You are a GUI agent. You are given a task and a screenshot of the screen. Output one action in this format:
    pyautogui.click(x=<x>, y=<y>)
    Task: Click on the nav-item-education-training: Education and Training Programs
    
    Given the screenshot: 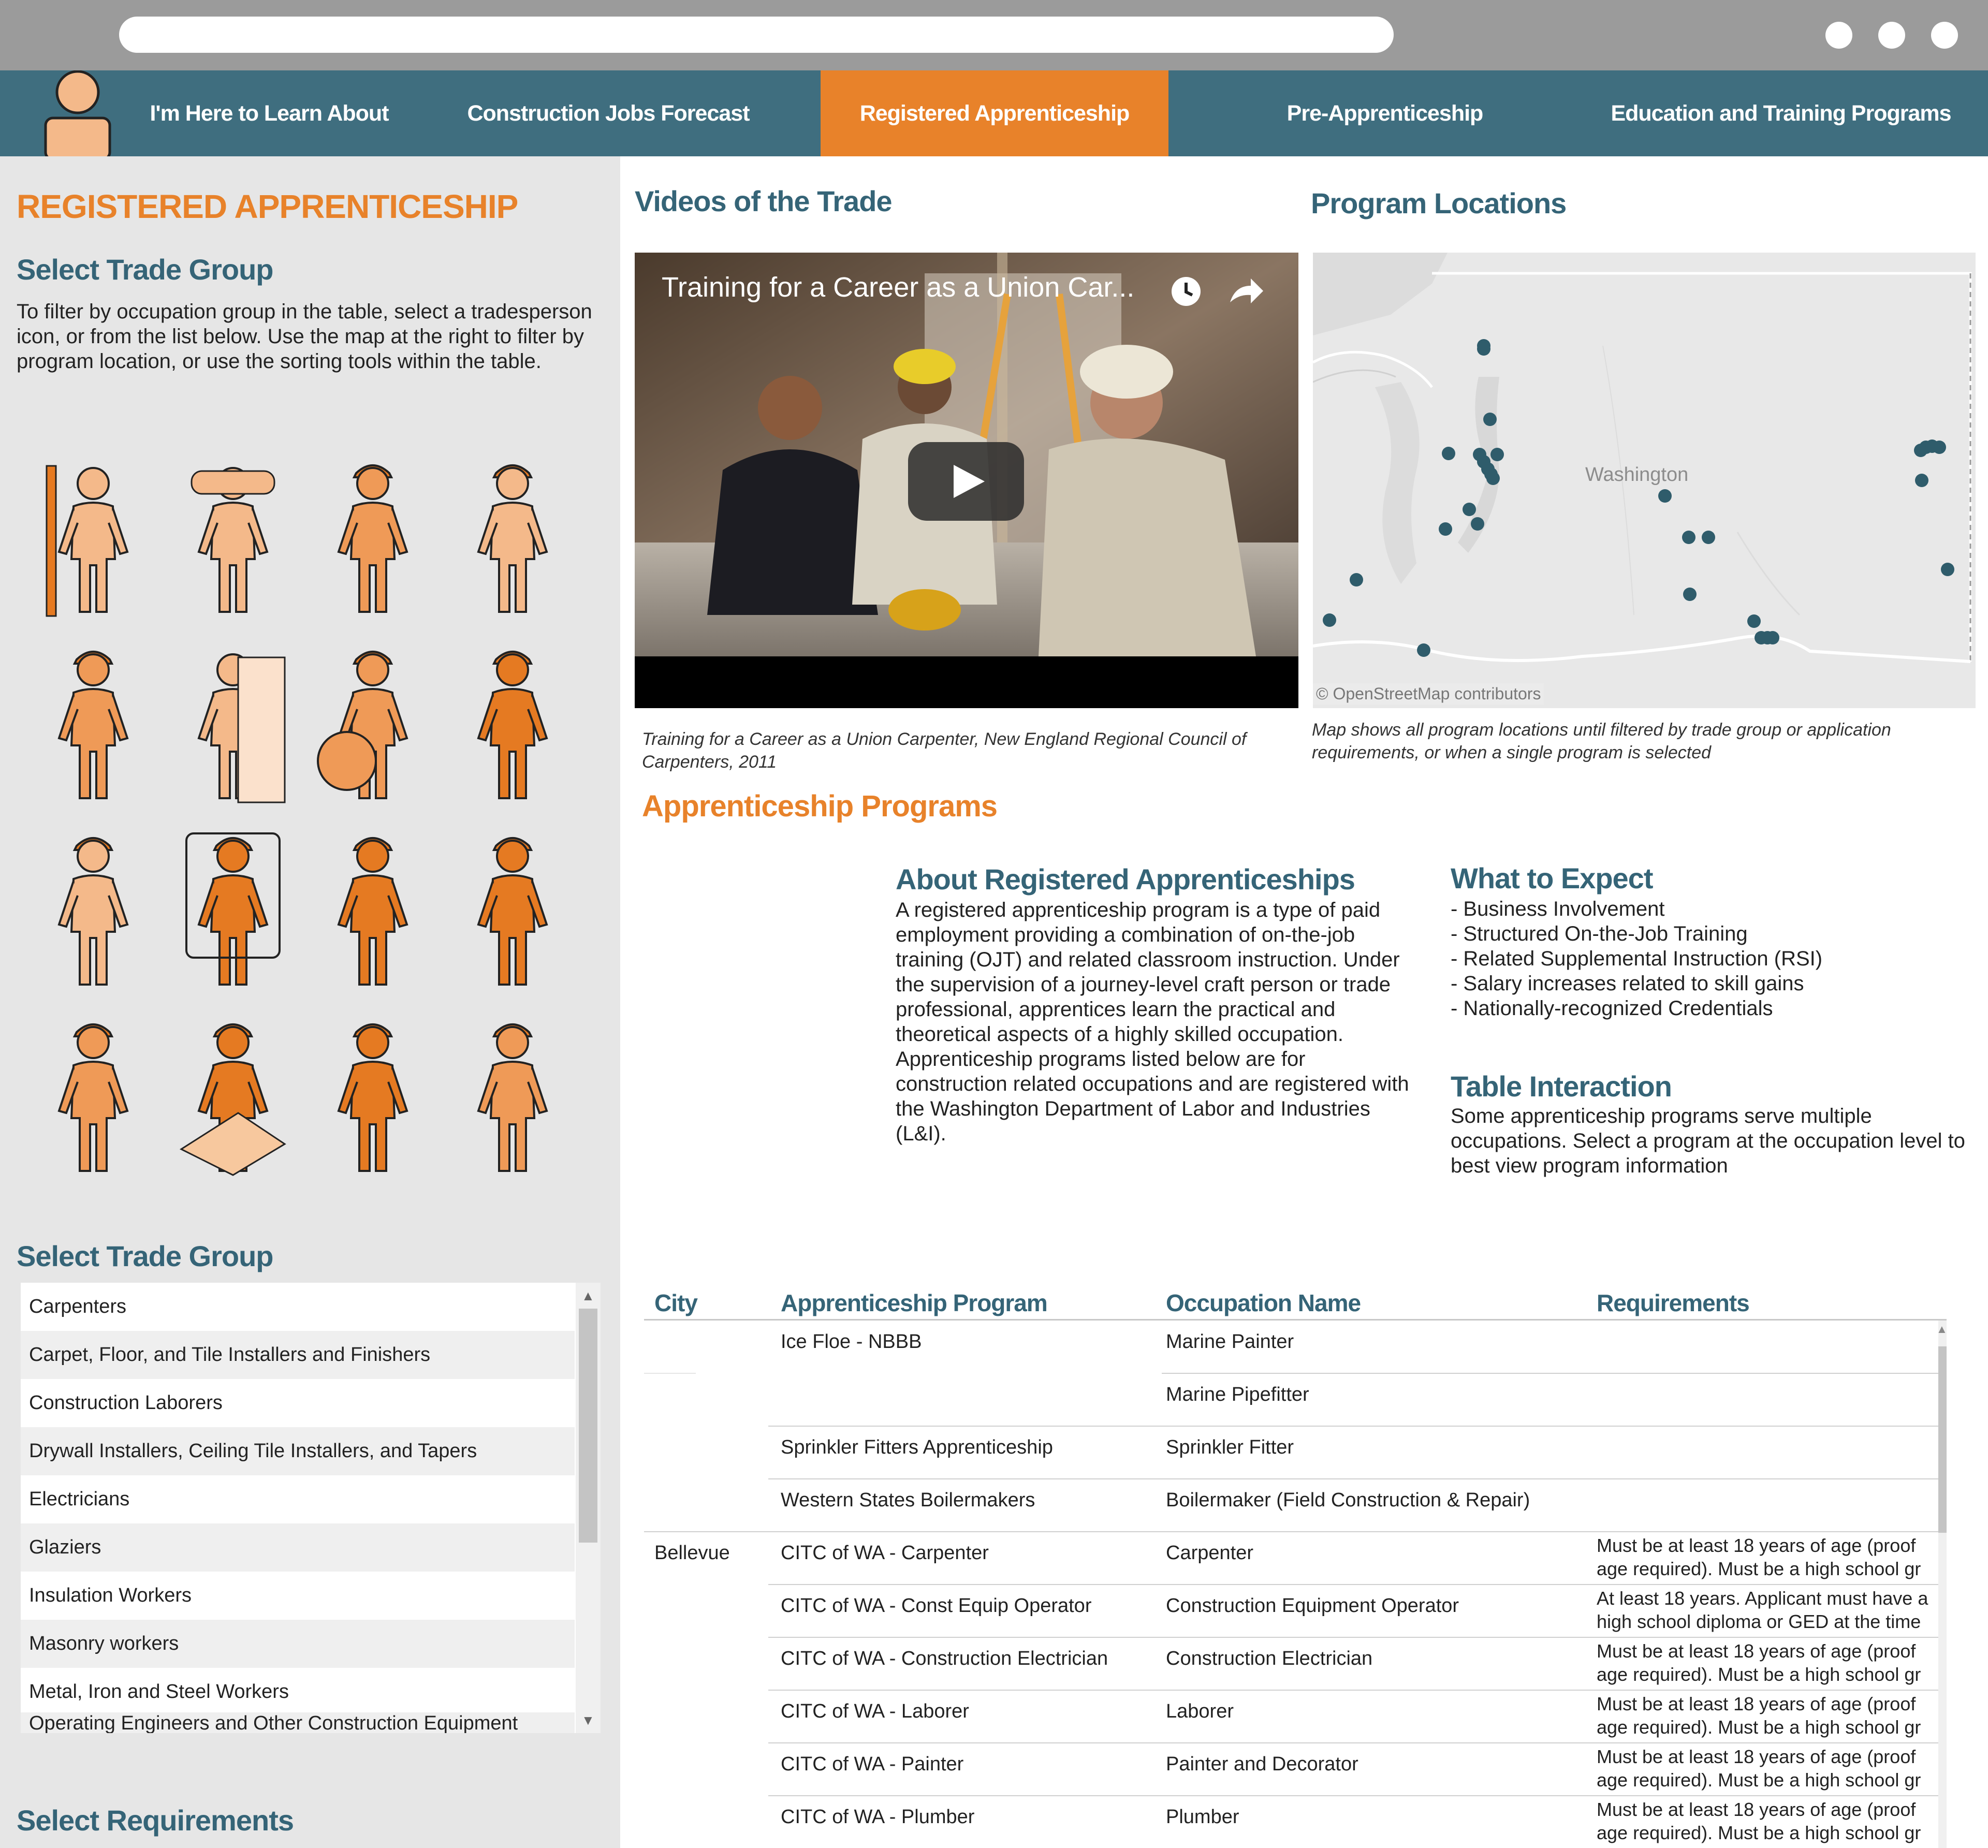 What is the action you would take?
    pyautogui.click(x=1781, y=113)
    